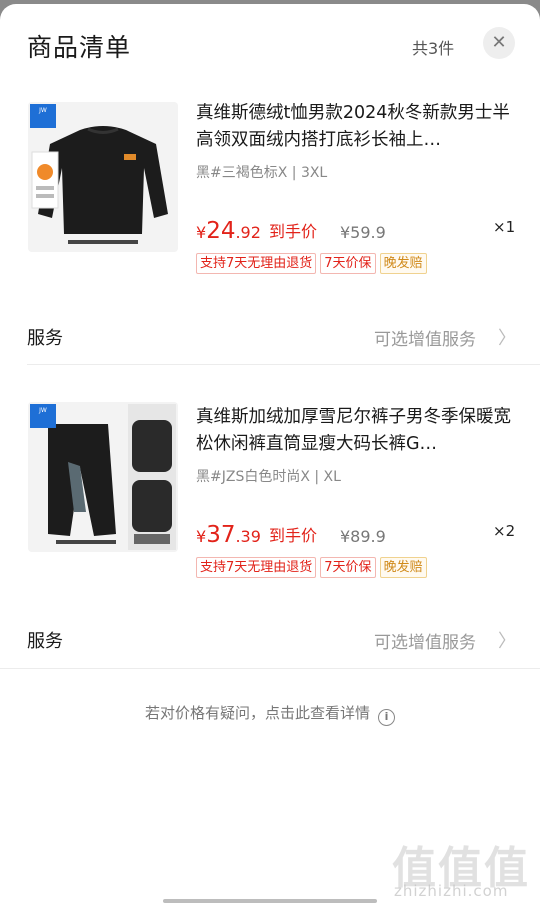  Describe the element at coordinates (79, 47) in the screenshot. I see `sheet-title: 商品清单` at that location.